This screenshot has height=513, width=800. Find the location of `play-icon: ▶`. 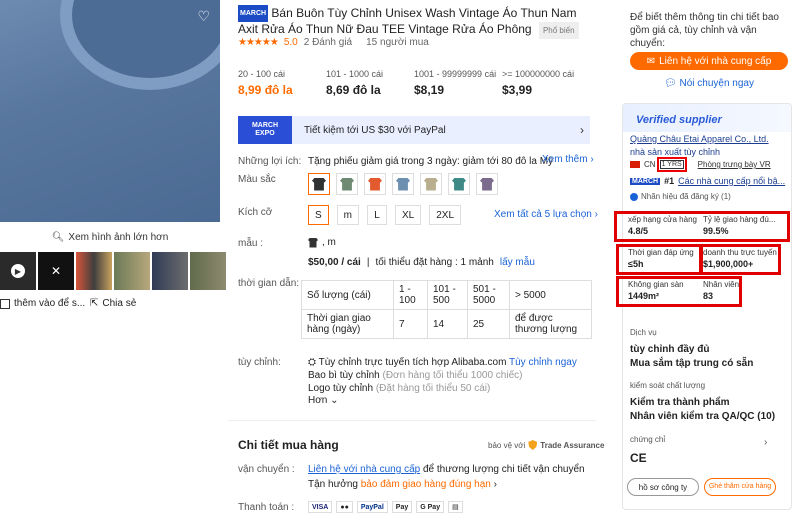

play-icon: ▶ is located at coordinates (18, 271).